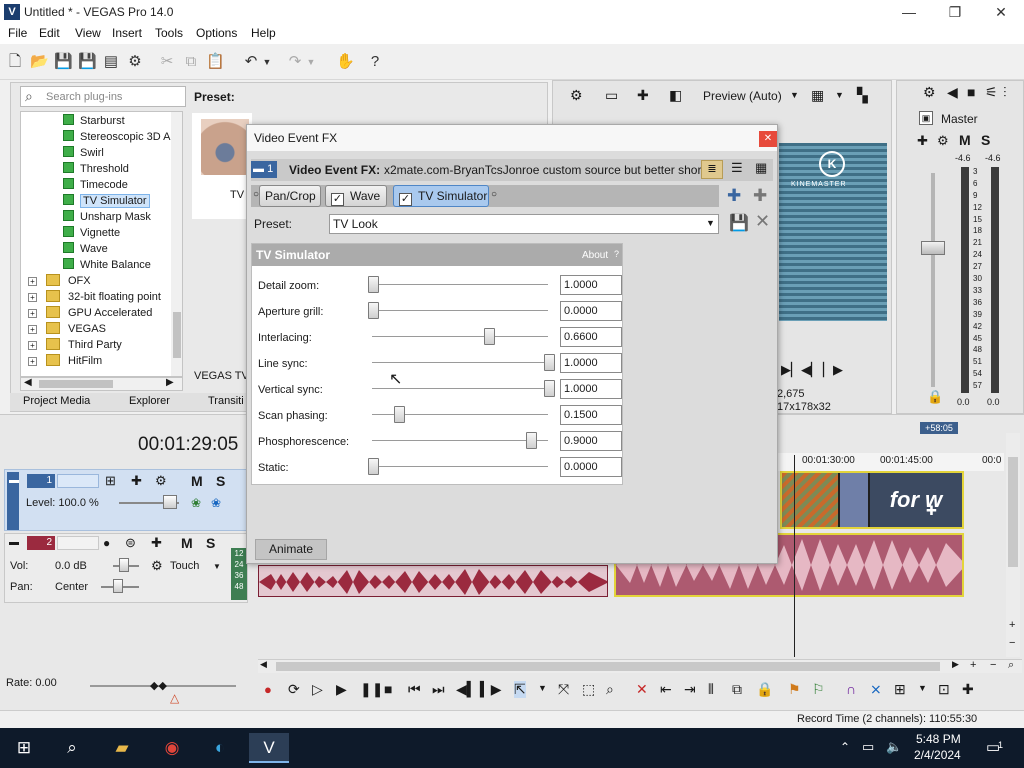 Image resolution: width=1024 pixels, height=768 pixels. What do you see at coordinates (388, 689) in the screenshot?
I see `stop-icon: ■` at bounding box center [388, 689].